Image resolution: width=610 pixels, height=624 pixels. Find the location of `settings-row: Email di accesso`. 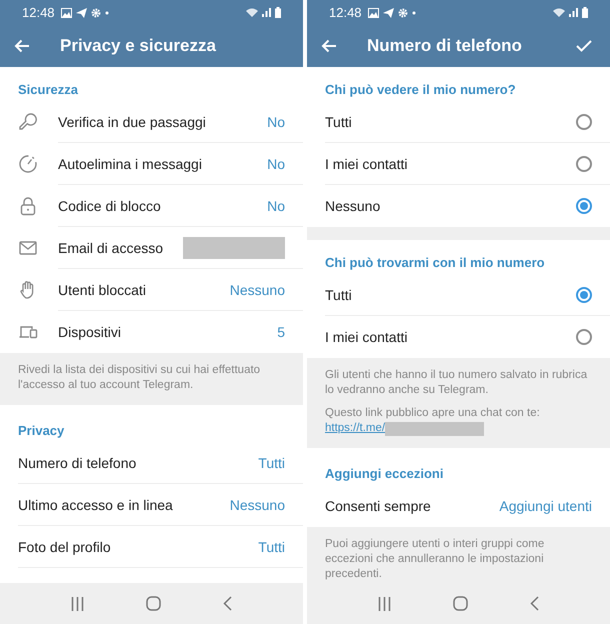

settings-row: Email di accesso is located at coordinates (151, 248).